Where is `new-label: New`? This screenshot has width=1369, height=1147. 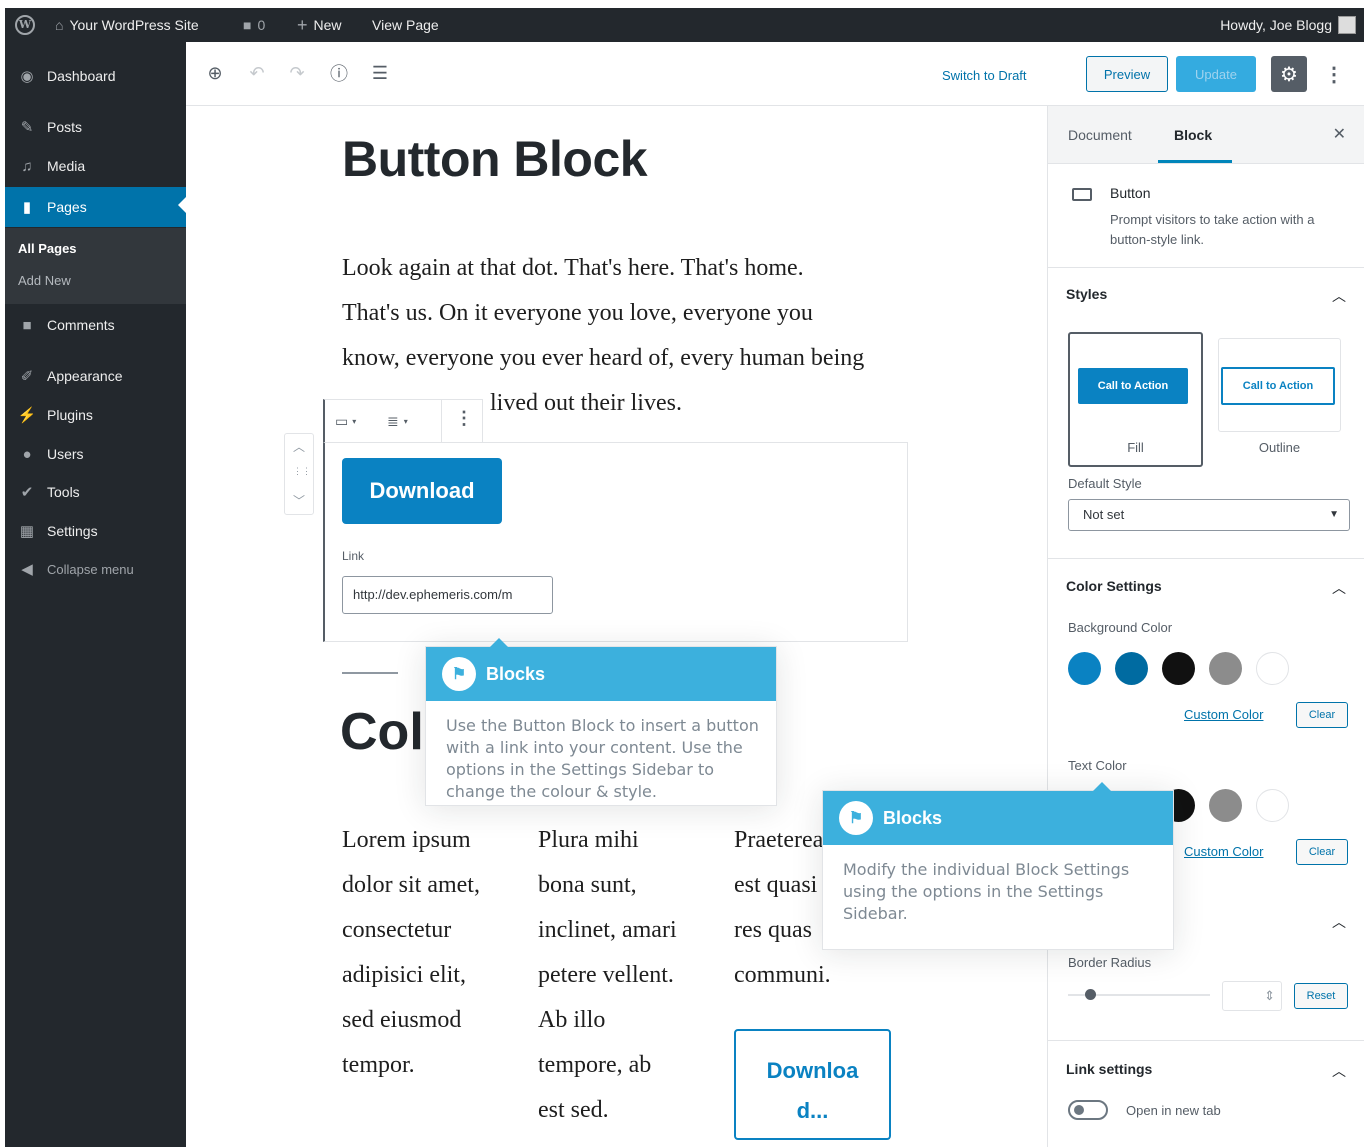
new-label: New is located at coordinates (327, 25).